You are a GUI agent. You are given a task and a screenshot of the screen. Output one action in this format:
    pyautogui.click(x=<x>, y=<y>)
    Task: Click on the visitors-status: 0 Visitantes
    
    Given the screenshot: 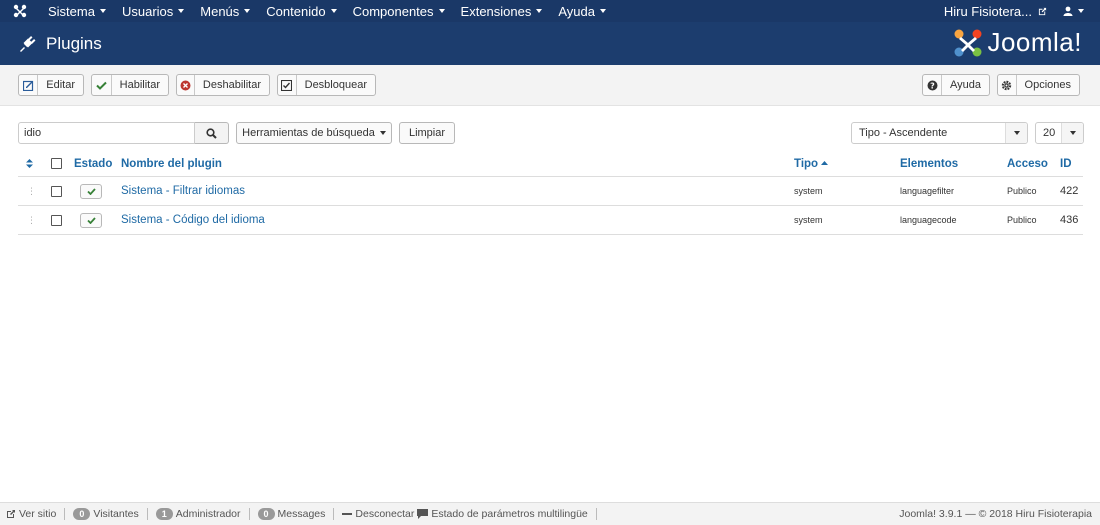 What is the action you would take?
    pyautogui.click(x=106, y=514)
    